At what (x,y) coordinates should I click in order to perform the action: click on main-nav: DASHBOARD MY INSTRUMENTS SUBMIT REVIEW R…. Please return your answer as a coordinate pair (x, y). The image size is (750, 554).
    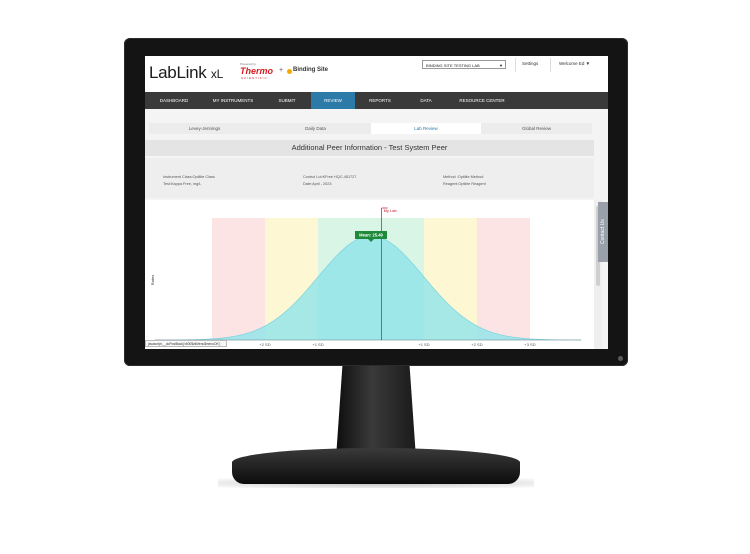
    Looking at the image, I should click on (376, 100).